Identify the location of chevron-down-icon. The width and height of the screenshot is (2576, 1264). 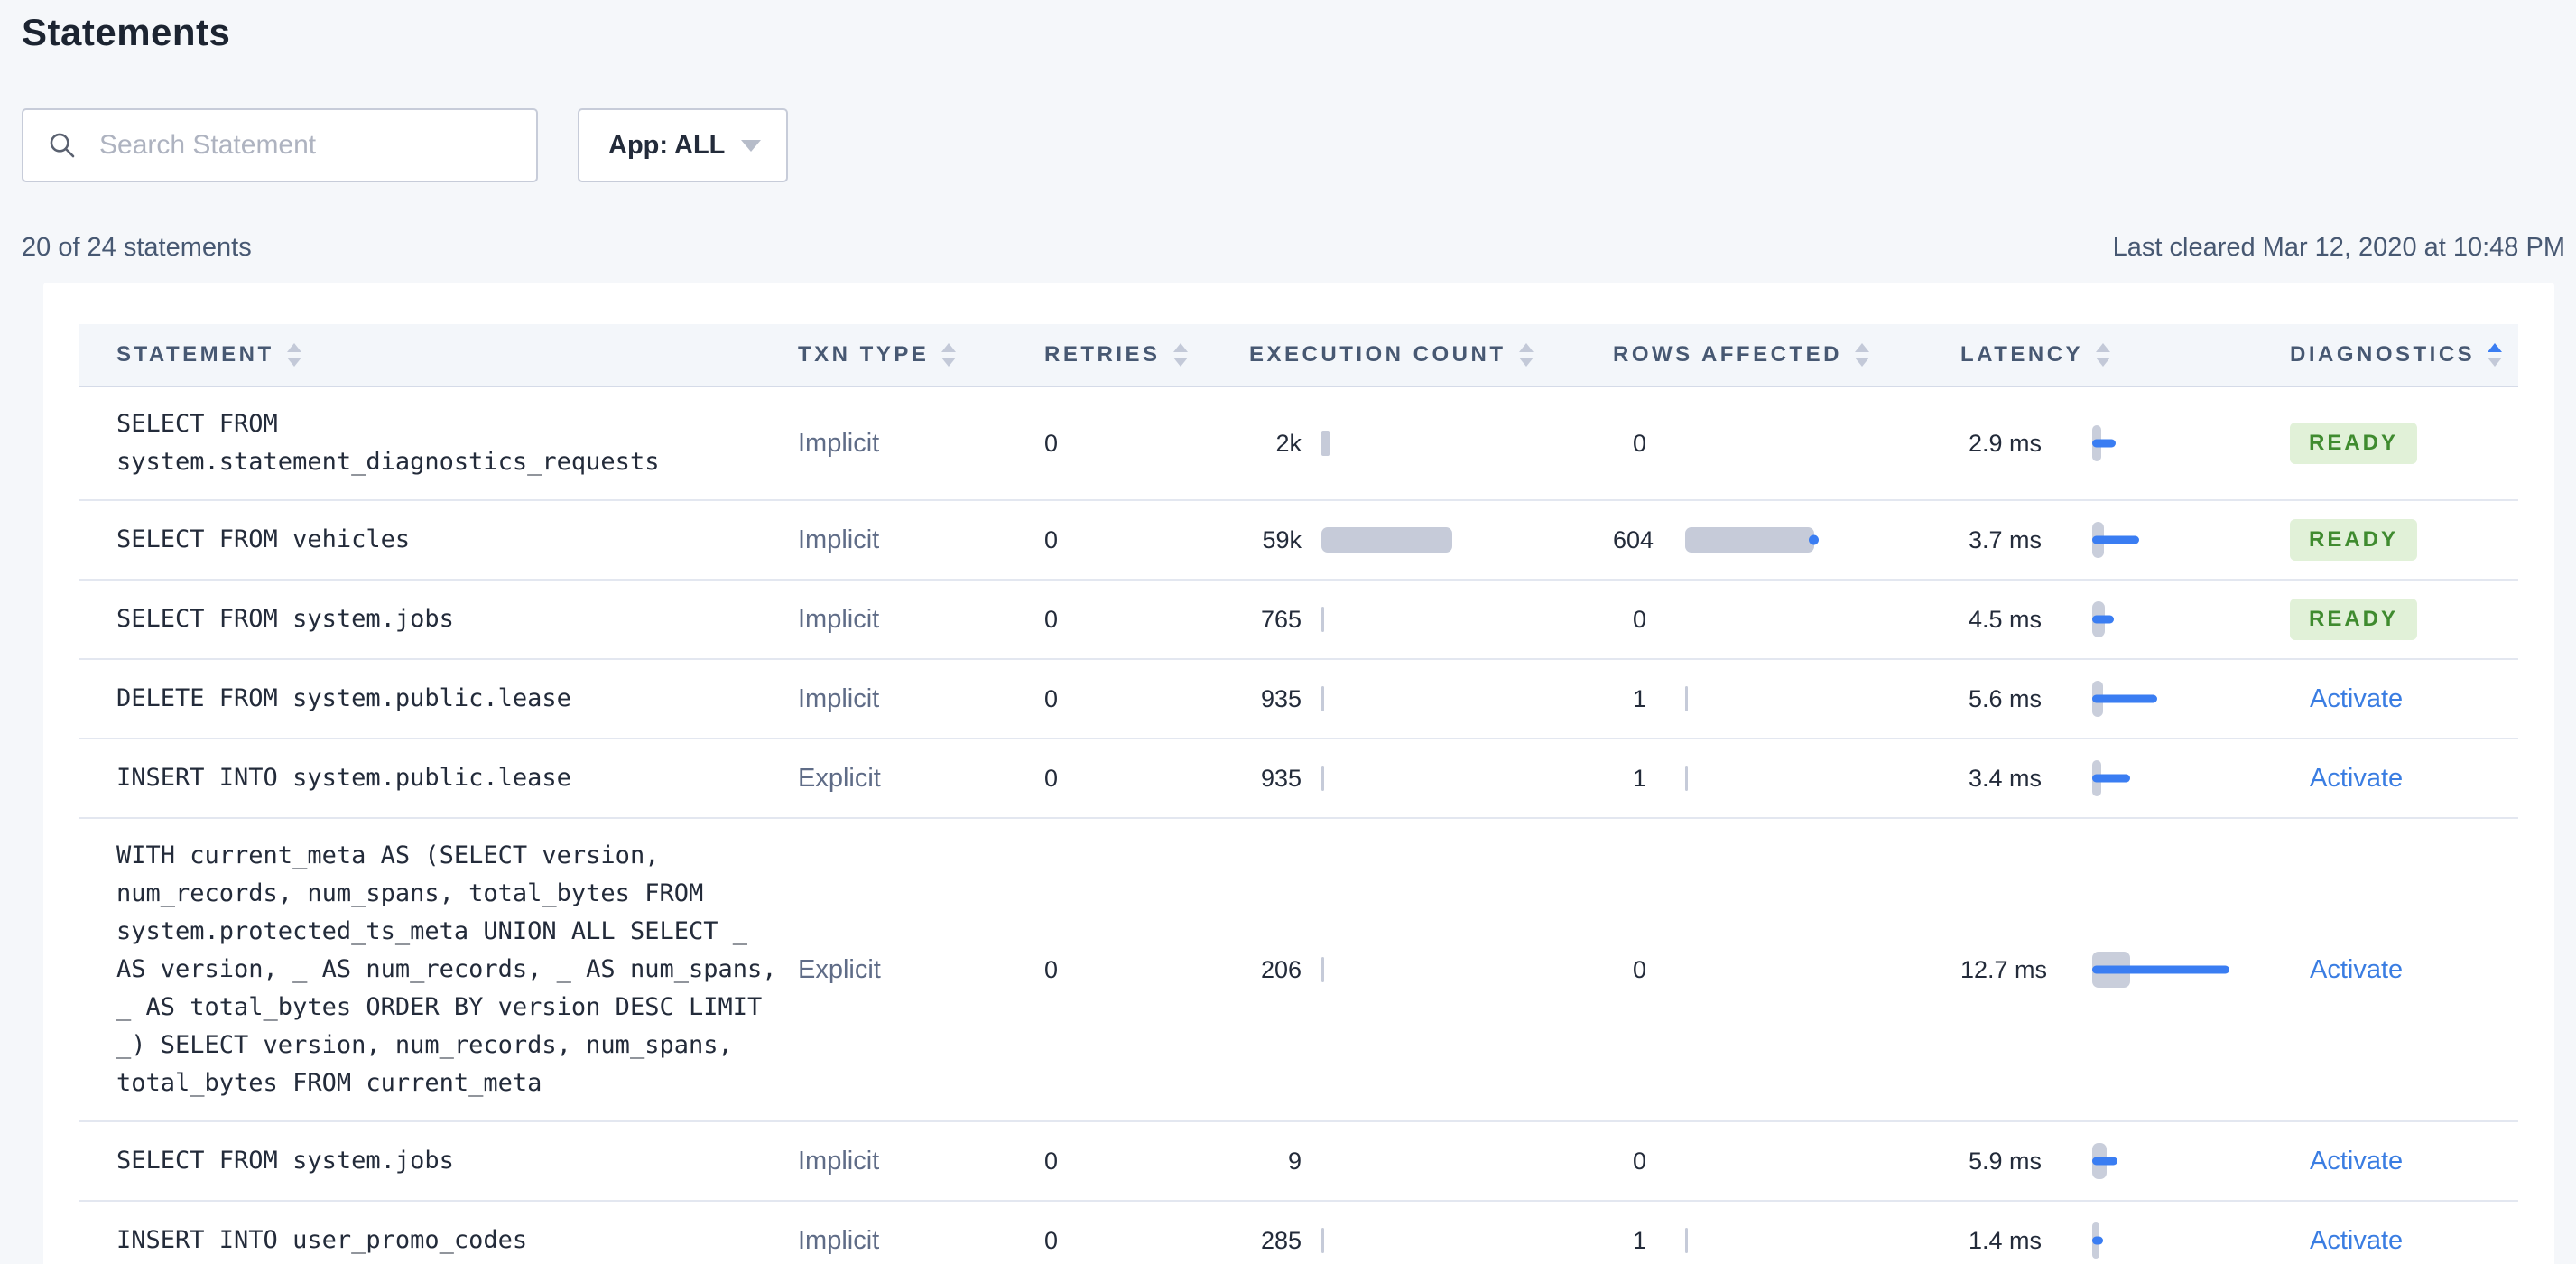
(751, 145).